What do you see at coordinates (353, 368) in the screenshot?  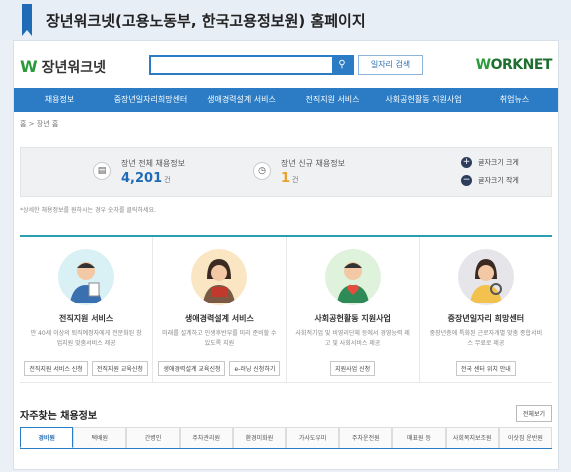 I see `card-button: 지원사업 신청` at bounding box center [353, 368].